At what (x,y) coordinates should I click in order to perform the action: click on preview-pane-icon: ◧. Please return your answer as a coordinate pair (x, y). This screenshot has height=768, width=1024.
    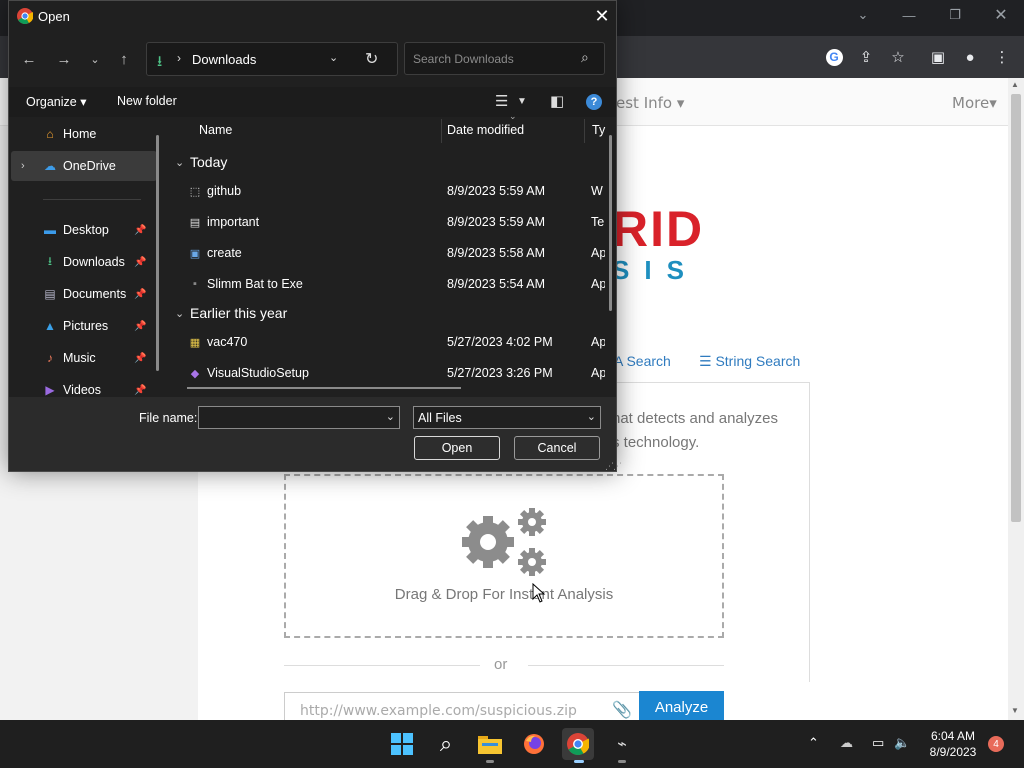
    Looking at the image, I should click on (557, 101).